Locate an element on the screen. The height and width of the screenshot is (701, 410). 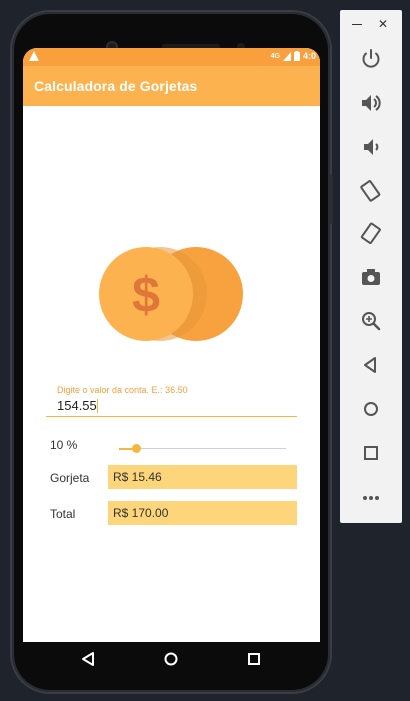
volume-down-icon is located at coordinates (371, 147).